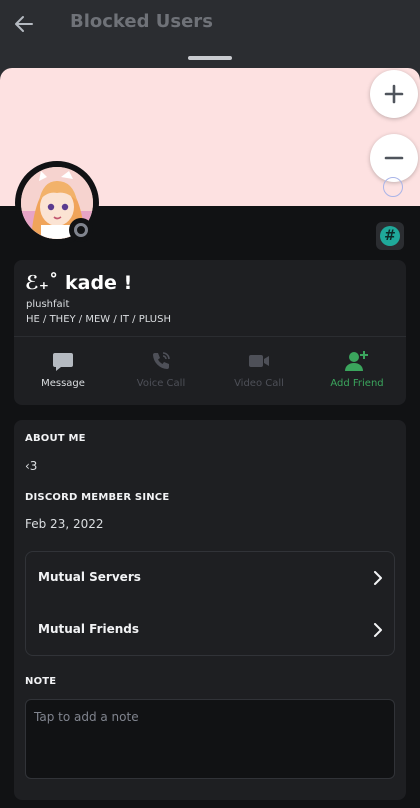 The height and width of the screenshot is (808, 420). I want to click on divider, so click(210, 336).